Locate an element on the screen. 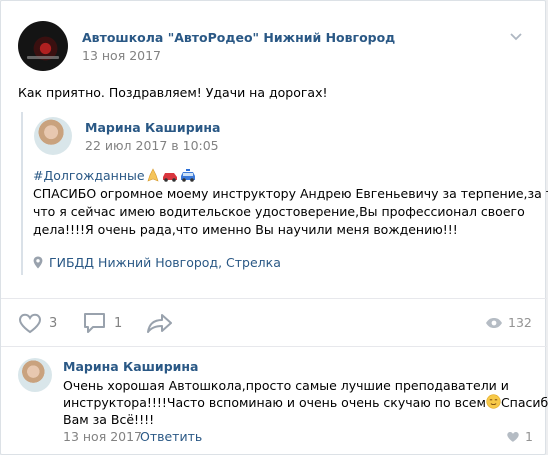 This screenshot has height=455, width=548. repost-divider is located at coordinates (22, 193).